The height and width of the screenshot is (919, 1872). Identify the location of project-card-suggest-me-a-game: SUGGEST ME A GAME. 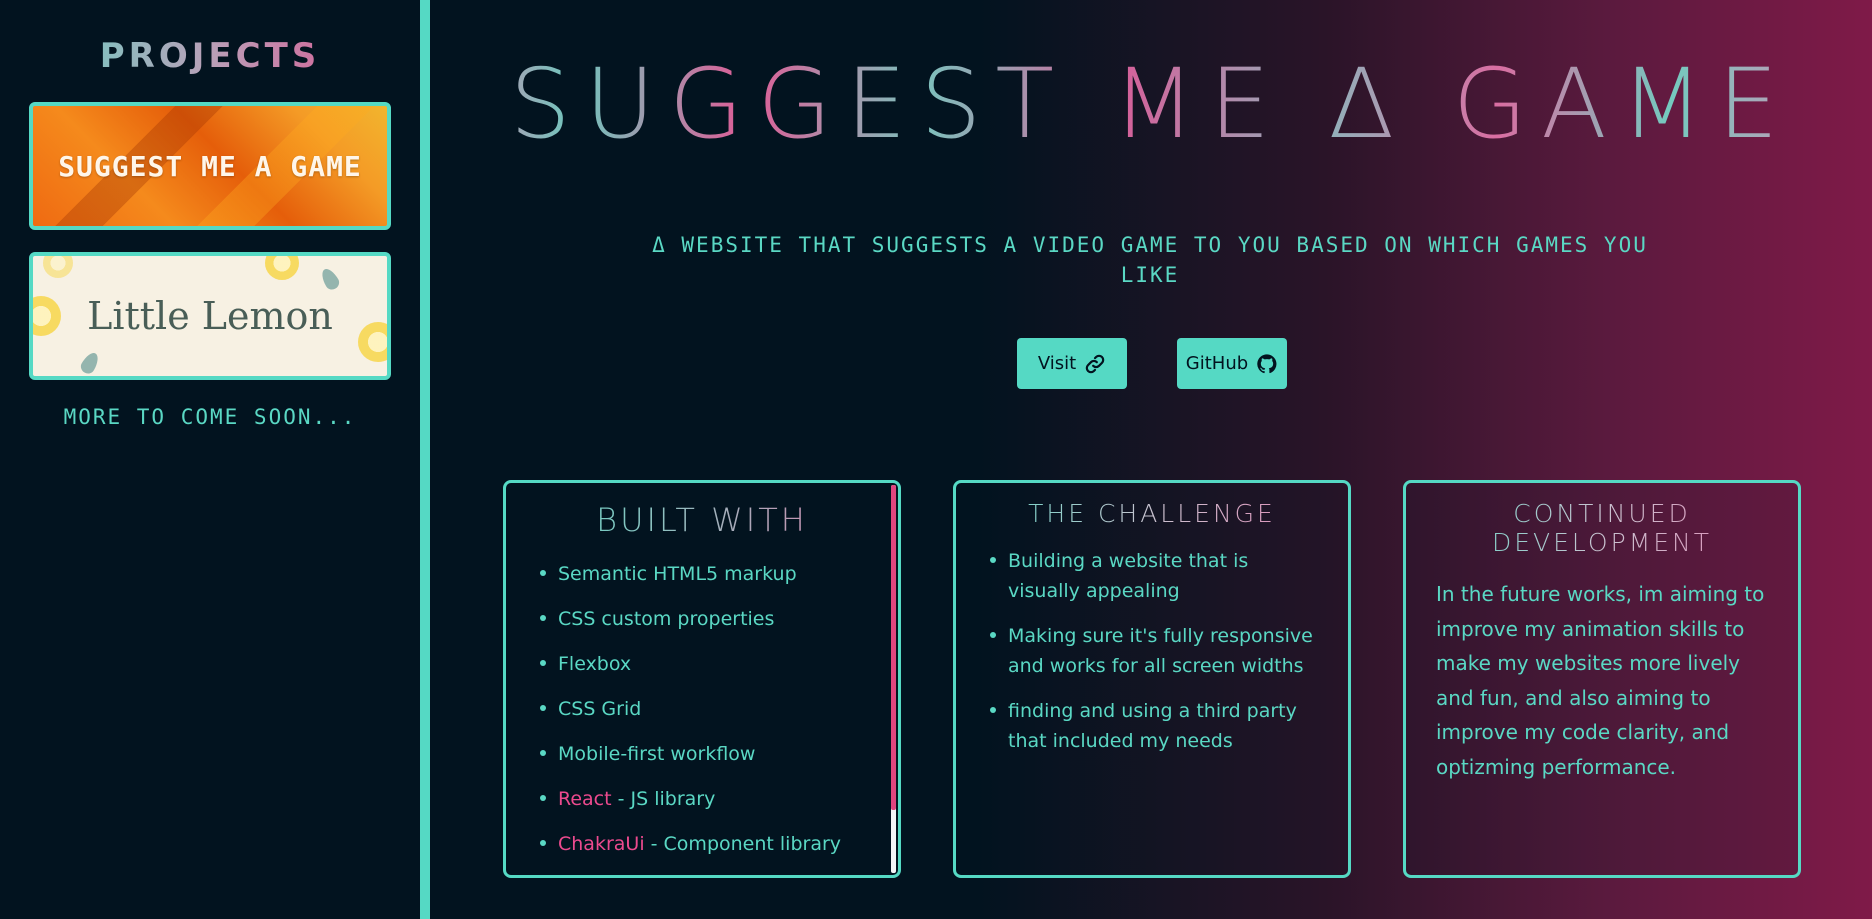
(210, 166).